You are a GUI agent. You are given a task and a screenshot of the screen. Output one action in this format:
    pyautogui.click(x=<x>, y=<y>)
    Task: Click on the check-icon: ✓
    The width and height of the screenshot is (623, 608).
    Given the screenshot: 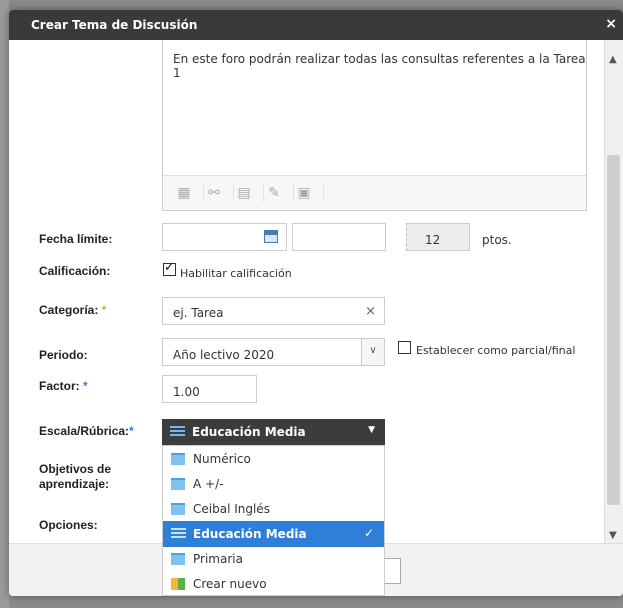 What is the action you would take?
    pyautogui.click(x=368, y=533)
    